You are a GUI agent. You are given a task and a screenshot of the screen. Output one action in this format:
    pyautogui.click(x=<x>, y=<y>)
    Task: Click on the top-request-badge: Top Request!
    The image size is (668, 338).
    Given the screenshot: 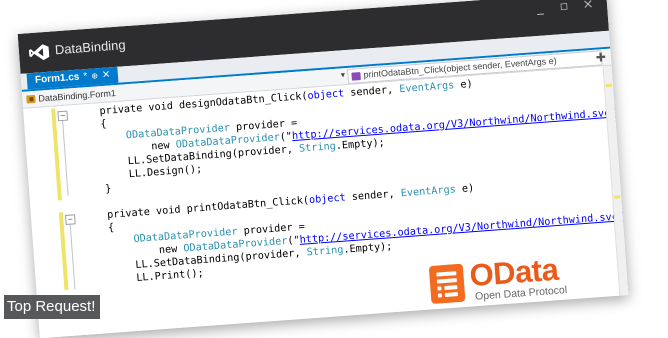 What is the action you would take?
    pyautogui.click(x=52, y=307)
    